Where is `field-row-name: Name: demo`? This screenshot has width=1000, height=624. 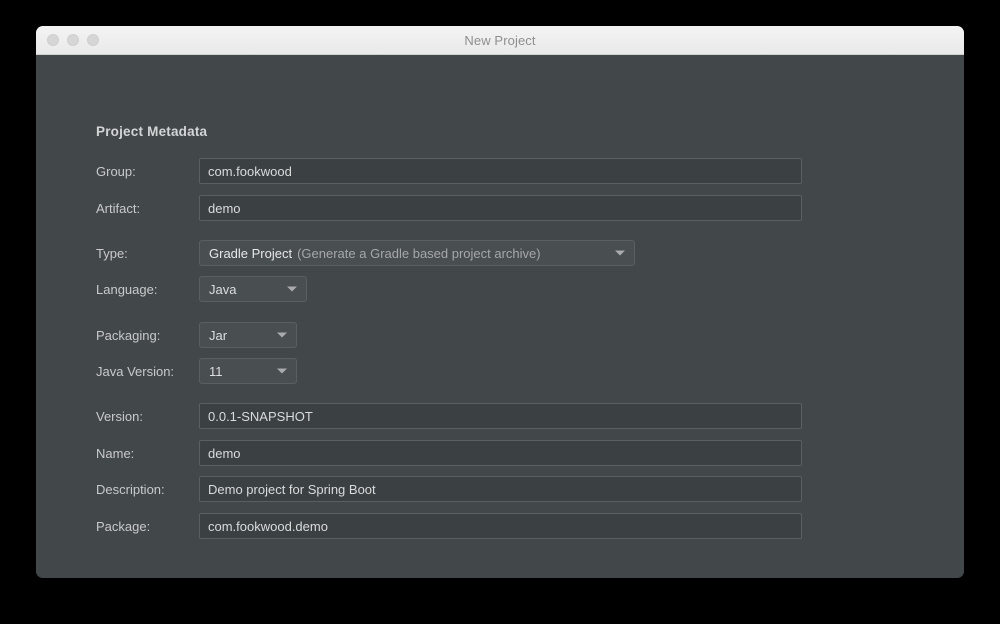 field-row-name: Name: demo is located at coordinates (449, 453).